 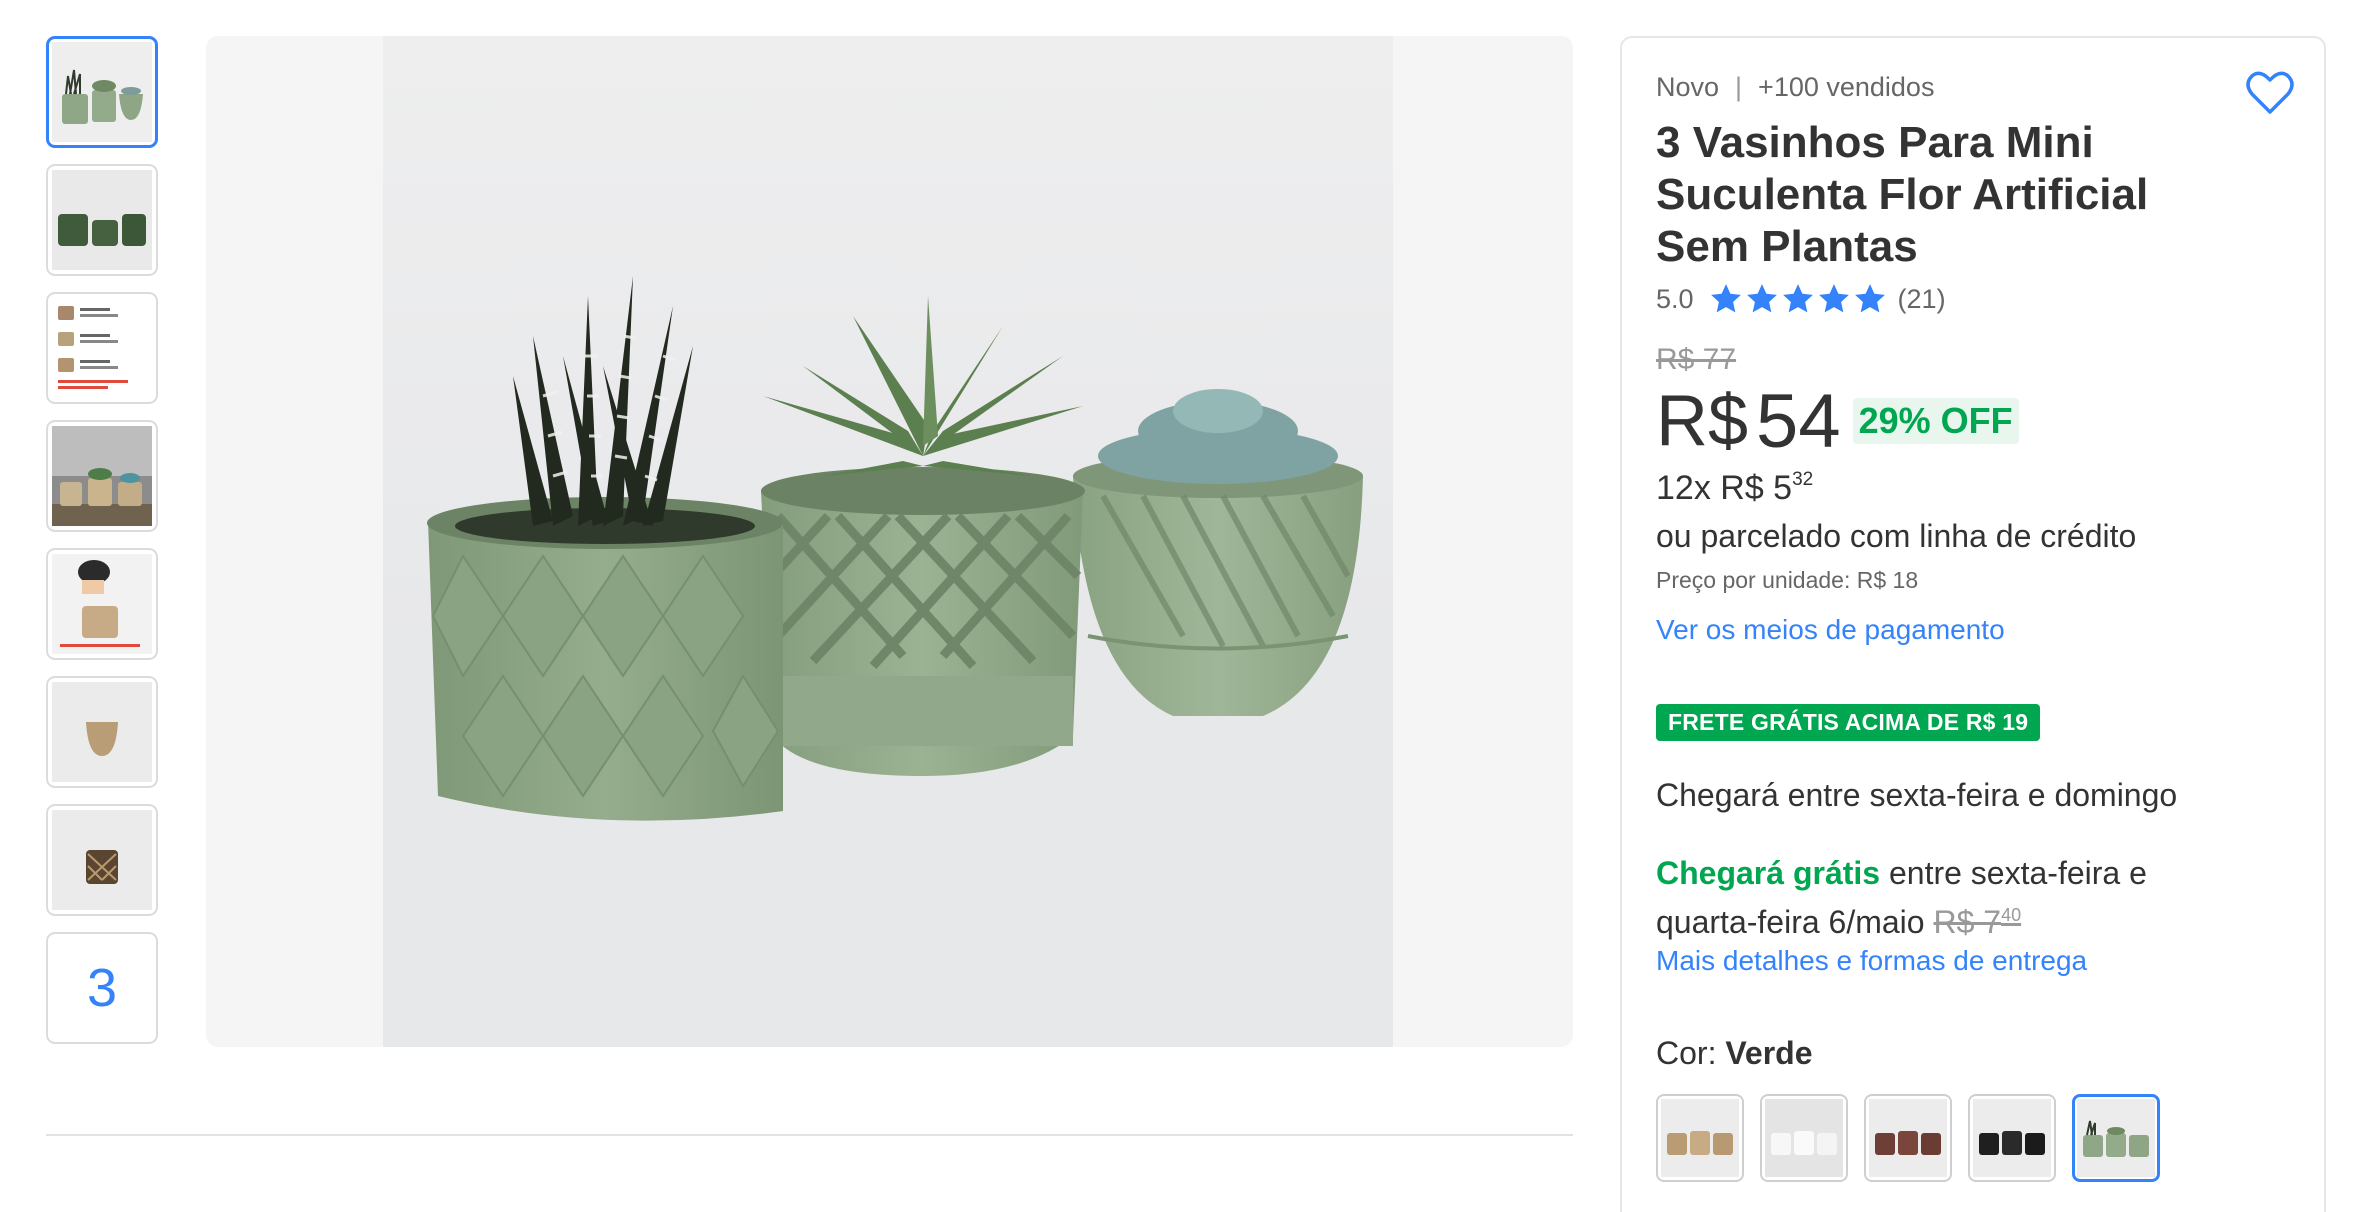 What do you see at coordinates (809, 1135) in the screenshot?
I see `section-divider` at bounding box center [809, 1135].